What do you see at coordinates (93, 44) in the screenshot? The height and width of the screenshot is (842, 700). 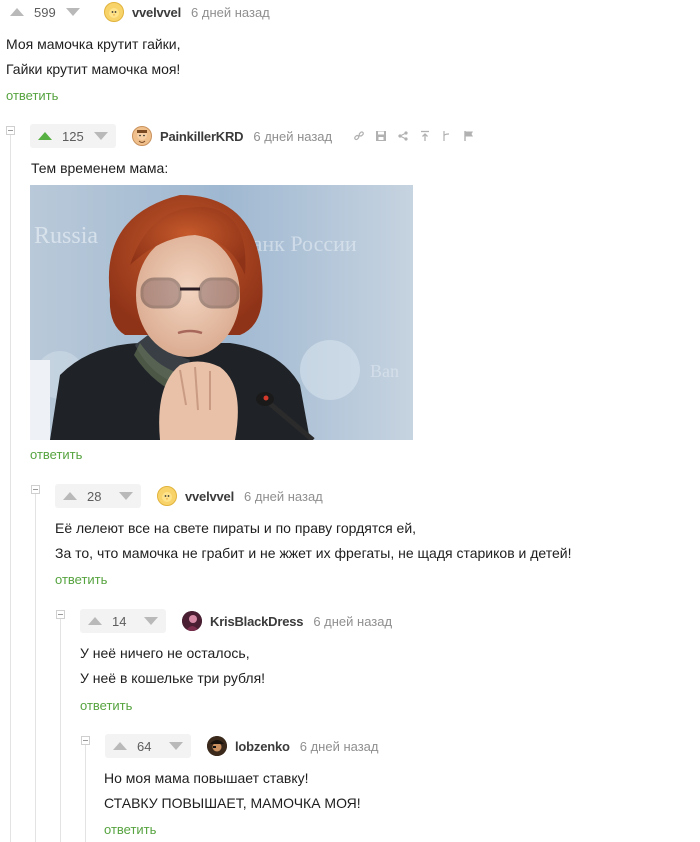 I see `comment-text-line: Моя мамочка крутит гайки,` at bounding box center [93, 44].